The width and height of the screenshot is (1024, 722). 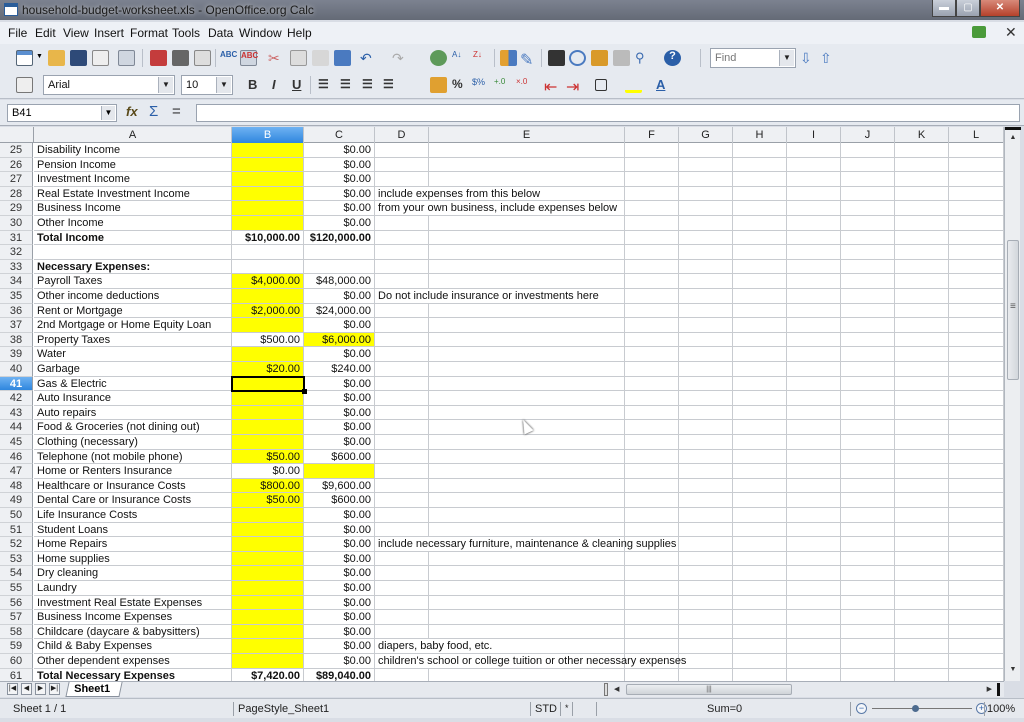 I want to click on cell-d48, so click(x=402, y=486).